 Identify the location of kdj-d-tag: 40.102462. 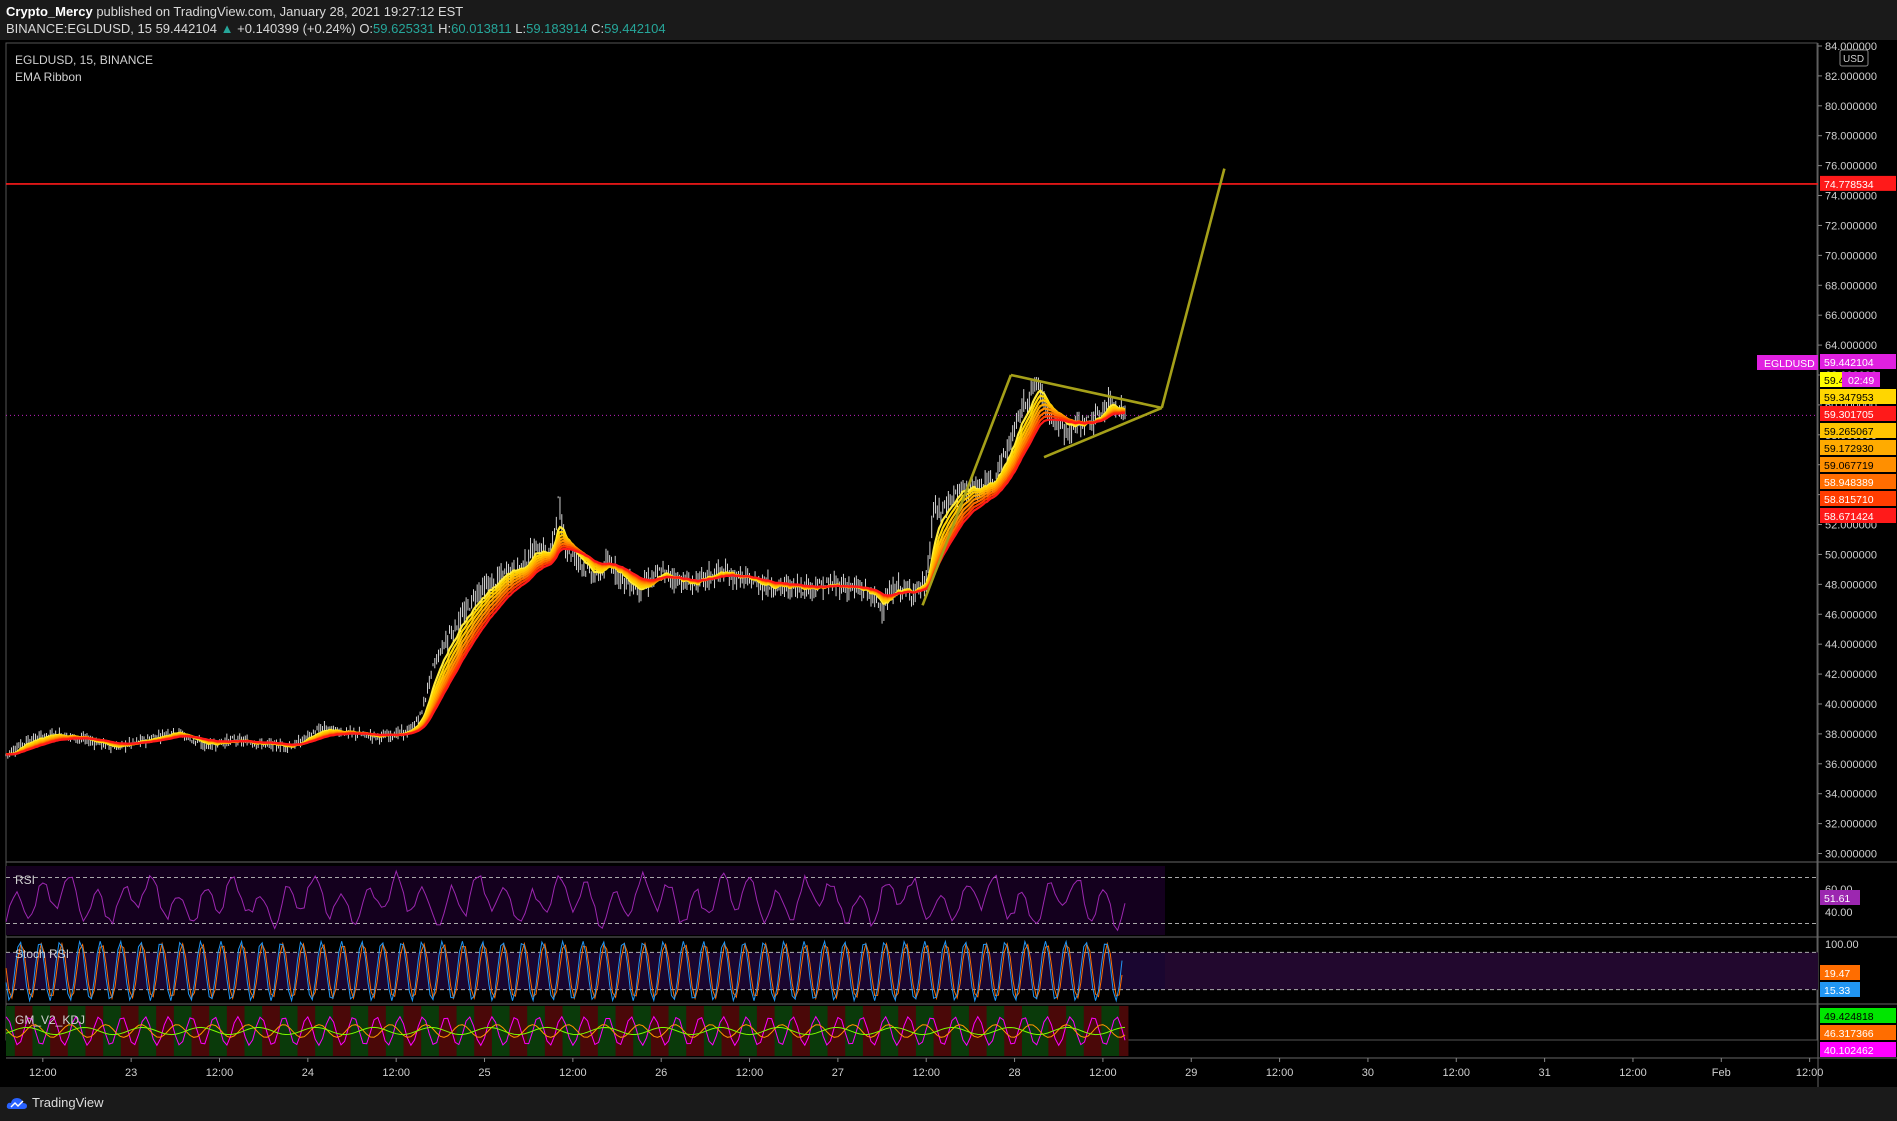
(1849, 1051).